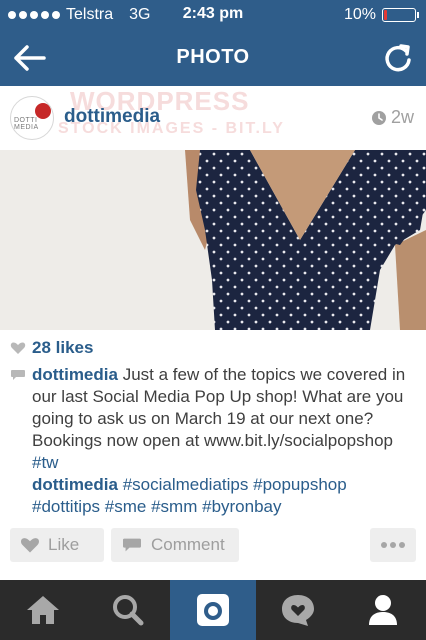 This screenshot has height=640, width=426. What do you see at coordinates (174, 506) in the screenshot?
I see `hashtag-link: #smm` at bounding box center [174, 506].